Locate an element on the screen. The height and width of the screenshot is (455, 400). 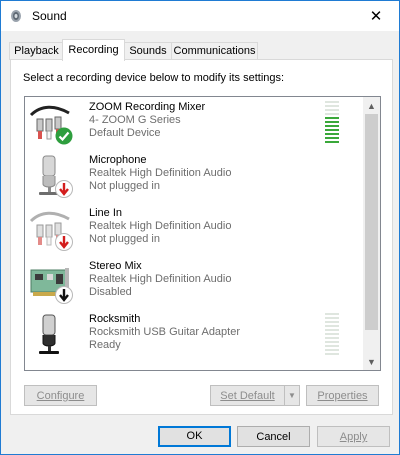
device-status: Disabled is located at coordinates (110, 292).